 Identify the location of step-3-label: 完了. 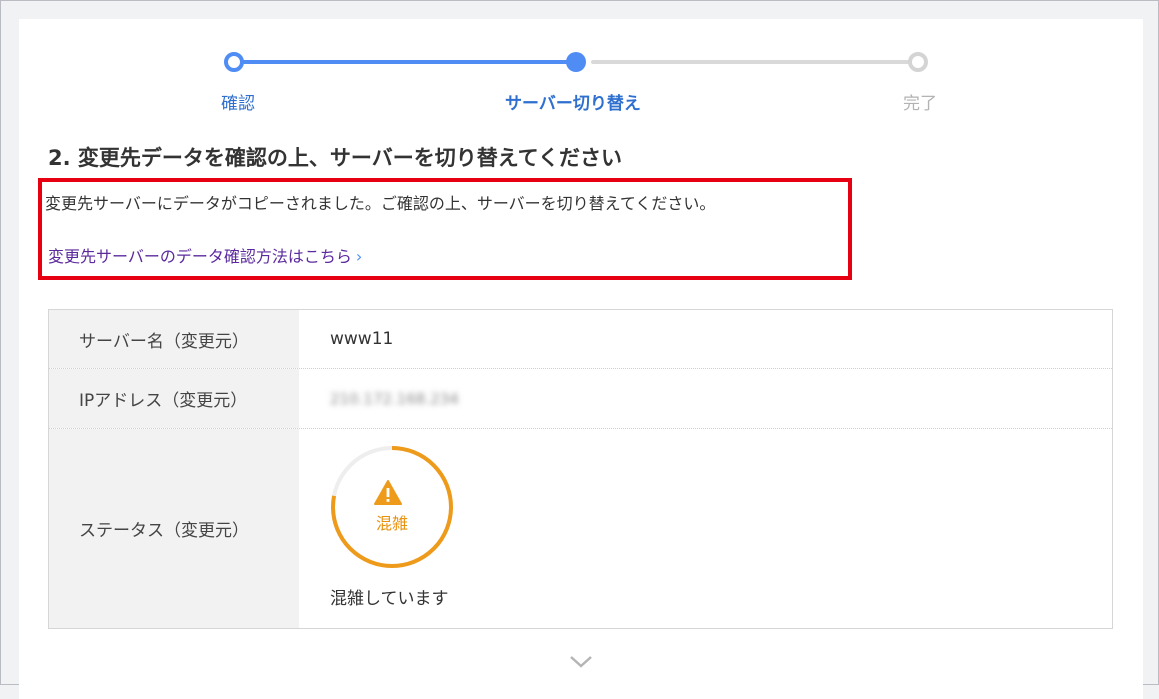
(920, 104).